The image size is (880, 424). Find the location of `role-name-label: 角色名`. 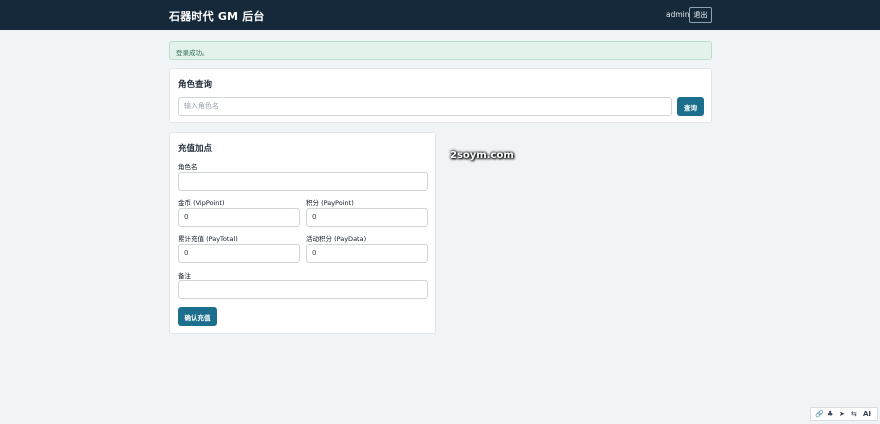

role-name-label: 角色名 is located at coordinates (188, 167).